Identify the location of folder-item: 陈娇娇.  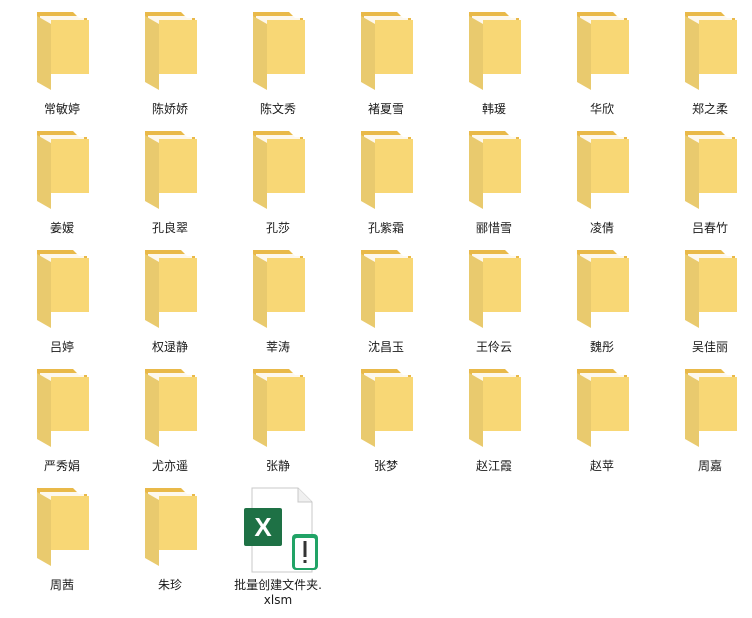
(170, 64).